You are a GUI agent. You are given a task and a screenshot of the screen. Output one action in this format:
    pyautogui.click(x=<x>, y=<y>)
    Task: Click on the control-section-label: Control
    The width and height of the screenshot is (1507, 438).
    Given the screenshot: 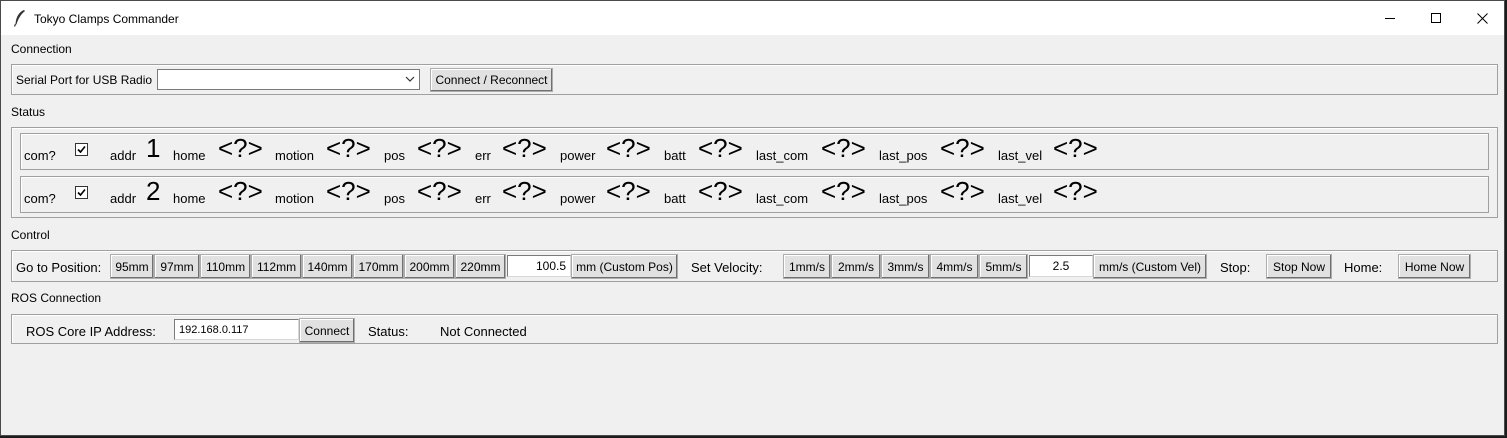 What is the action you would take?
    pyautogui.click(x=30, y=235)
    